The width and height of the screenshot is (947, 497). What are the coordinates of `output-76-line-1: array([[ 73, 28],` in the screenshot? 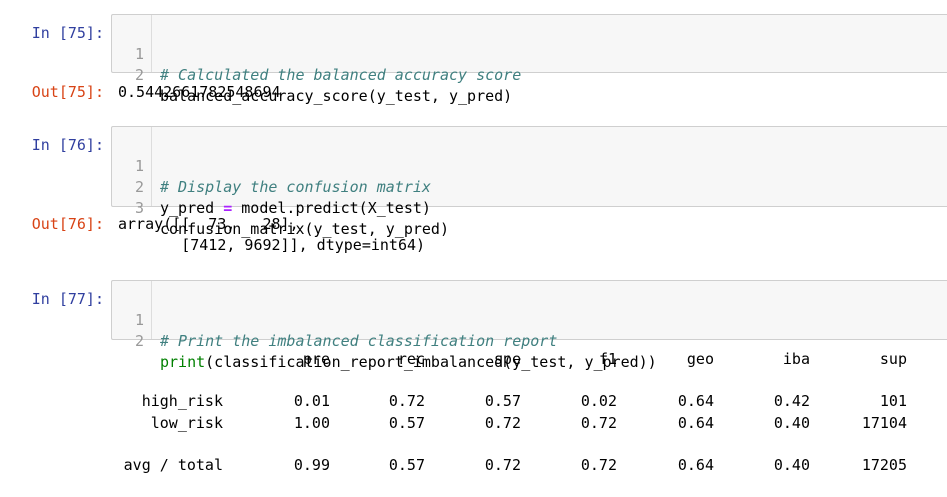 It's located at (208, 224).